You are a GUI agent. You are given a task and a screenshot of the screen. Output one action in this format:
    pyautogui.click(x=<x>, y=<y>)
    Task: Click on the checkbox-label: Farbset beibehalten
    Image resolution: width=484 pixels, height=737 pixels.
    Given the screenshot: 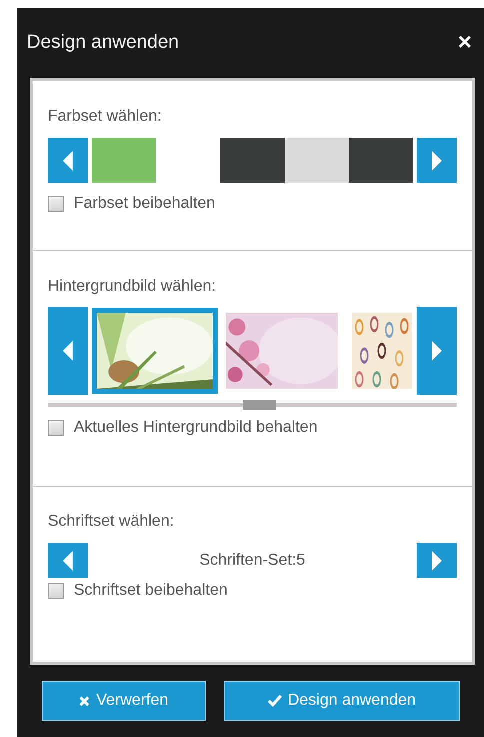 What is the action you would take?
    pyautogui.click(x=145, y=204)
    